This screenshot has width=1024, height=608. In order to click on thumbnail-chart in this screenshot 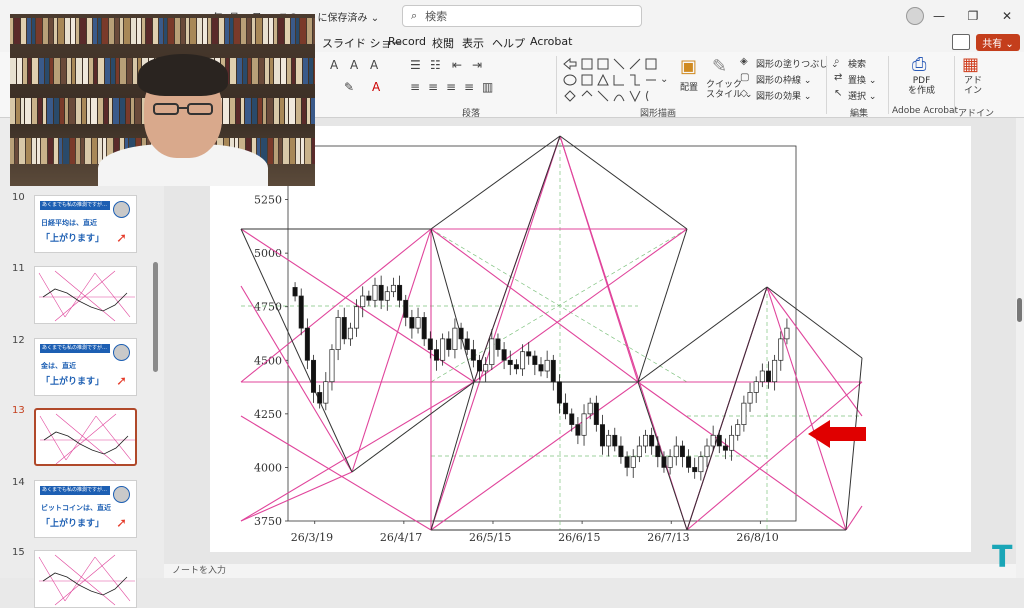, I will do `click(87, 438)`.